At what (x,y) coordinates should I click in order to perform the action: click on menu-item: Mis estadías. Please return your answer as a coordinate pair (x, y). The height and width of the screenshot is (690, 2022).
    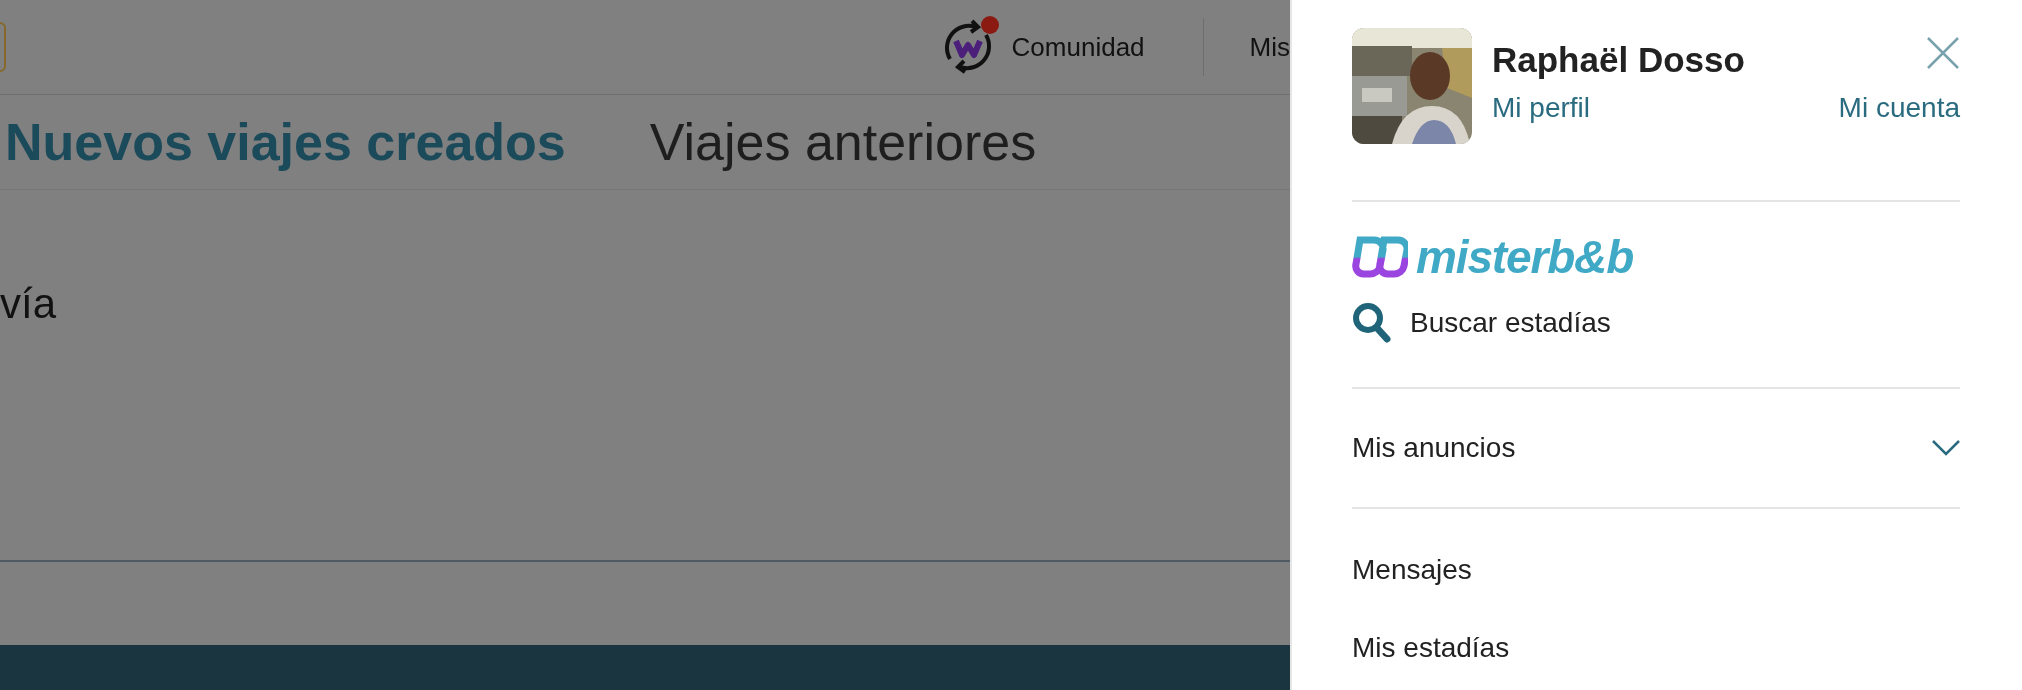
    Looking at the image, I should click on (1431, 648).